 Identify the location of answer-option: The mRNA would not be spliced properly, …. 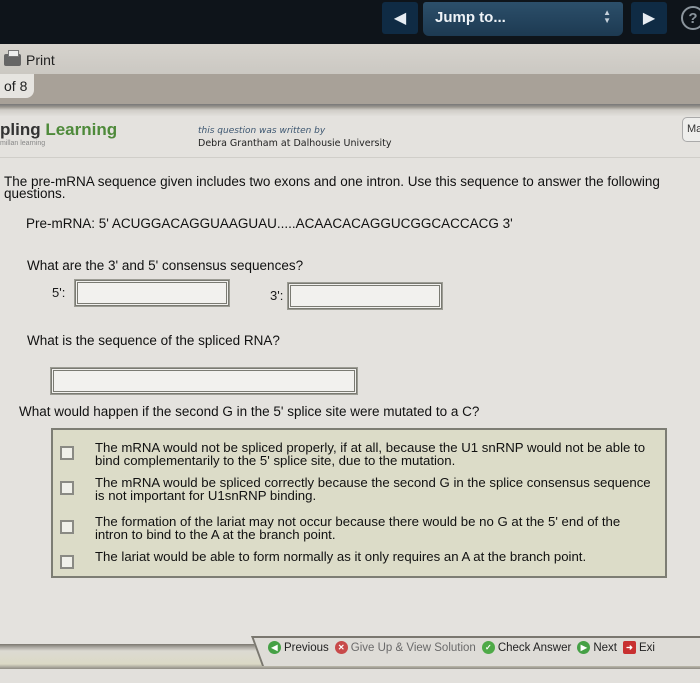
(359, 452).